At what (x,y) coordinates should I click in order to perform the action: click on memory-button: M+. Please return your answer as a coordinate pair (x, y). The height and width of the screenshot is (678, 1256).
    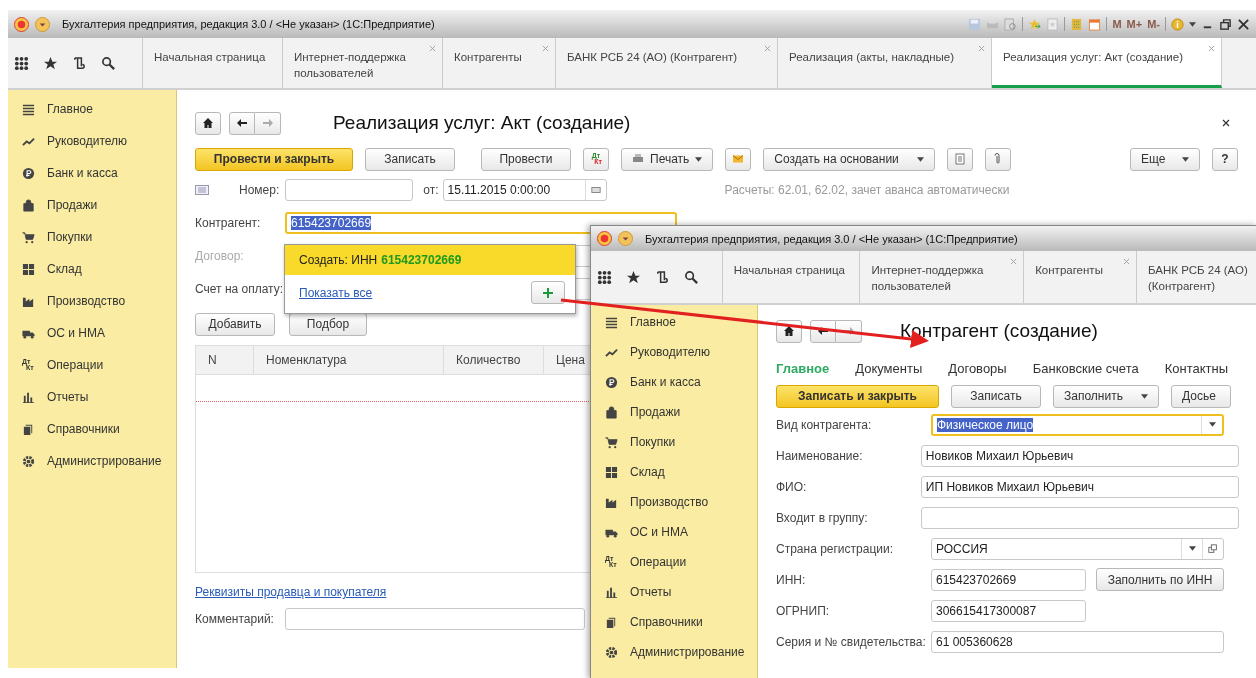
    Looking at the image, I should click on (1134, 24).